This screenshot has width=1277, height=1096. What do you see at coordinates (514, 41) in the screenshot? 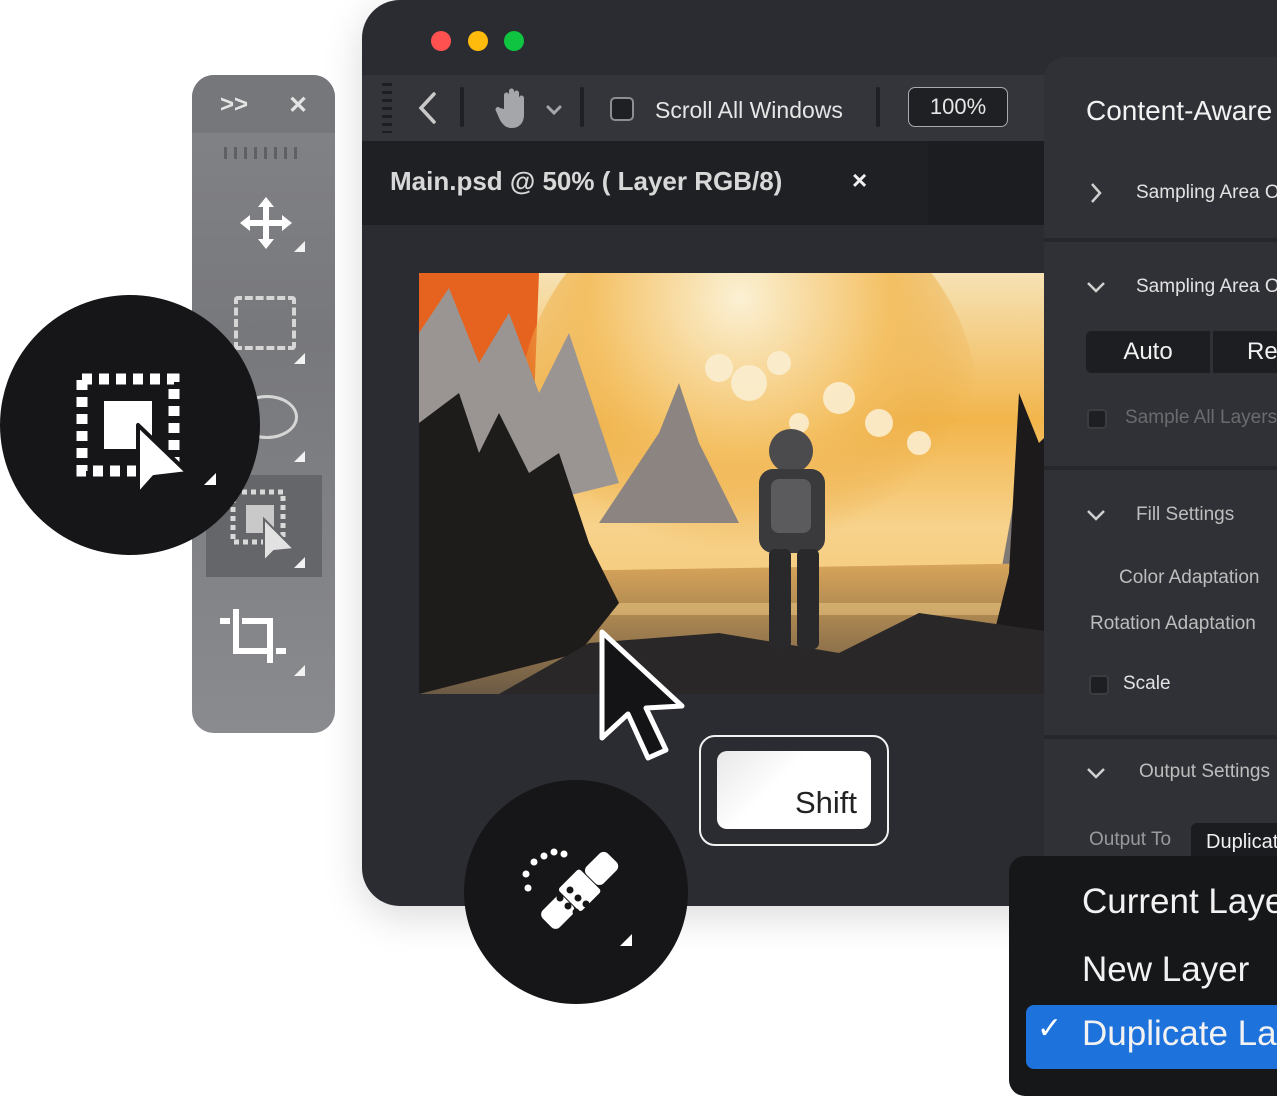
I see `maximize-window-button` at bounding box center [514, 41].